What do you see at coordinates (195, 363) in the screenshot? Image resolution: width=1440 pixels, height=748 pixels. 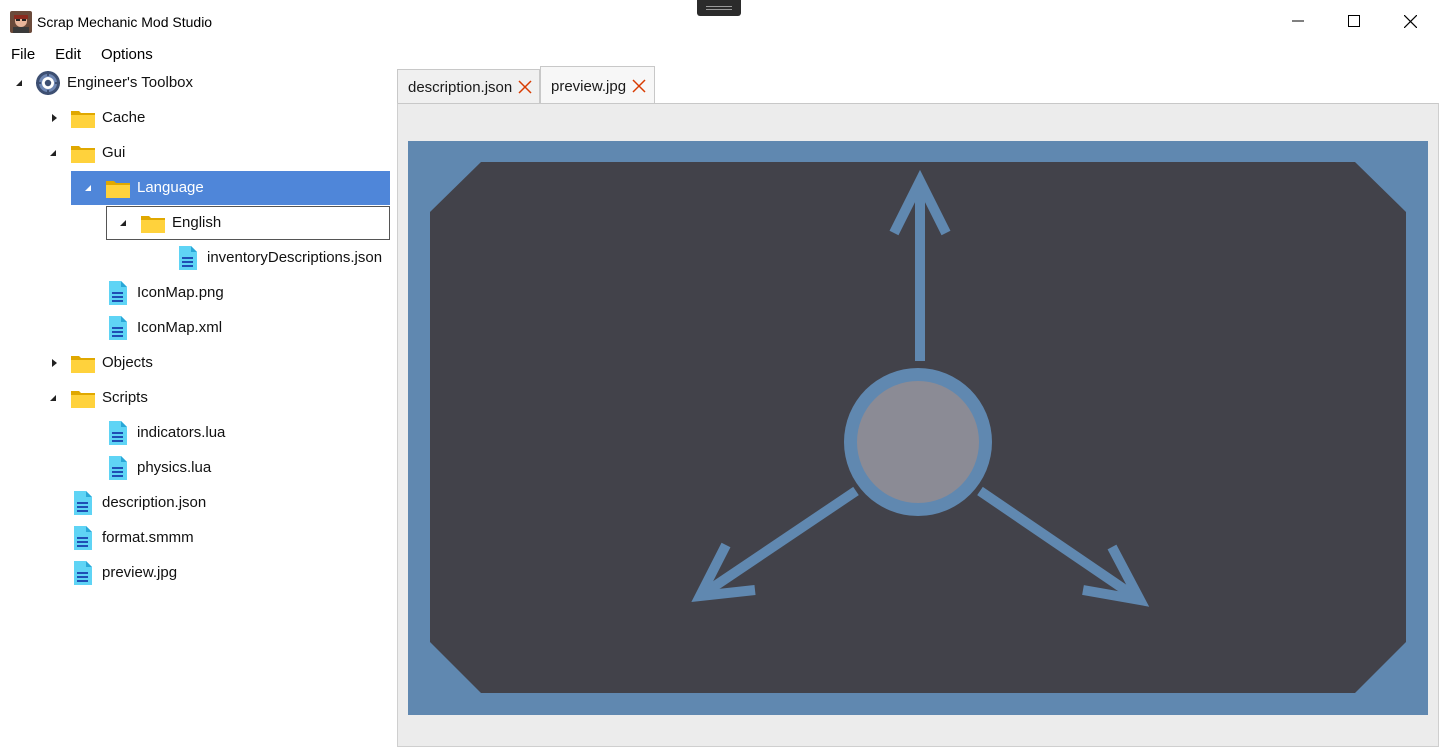 I see `tree-item-objects: Objects` at bounding box center [195, 363].